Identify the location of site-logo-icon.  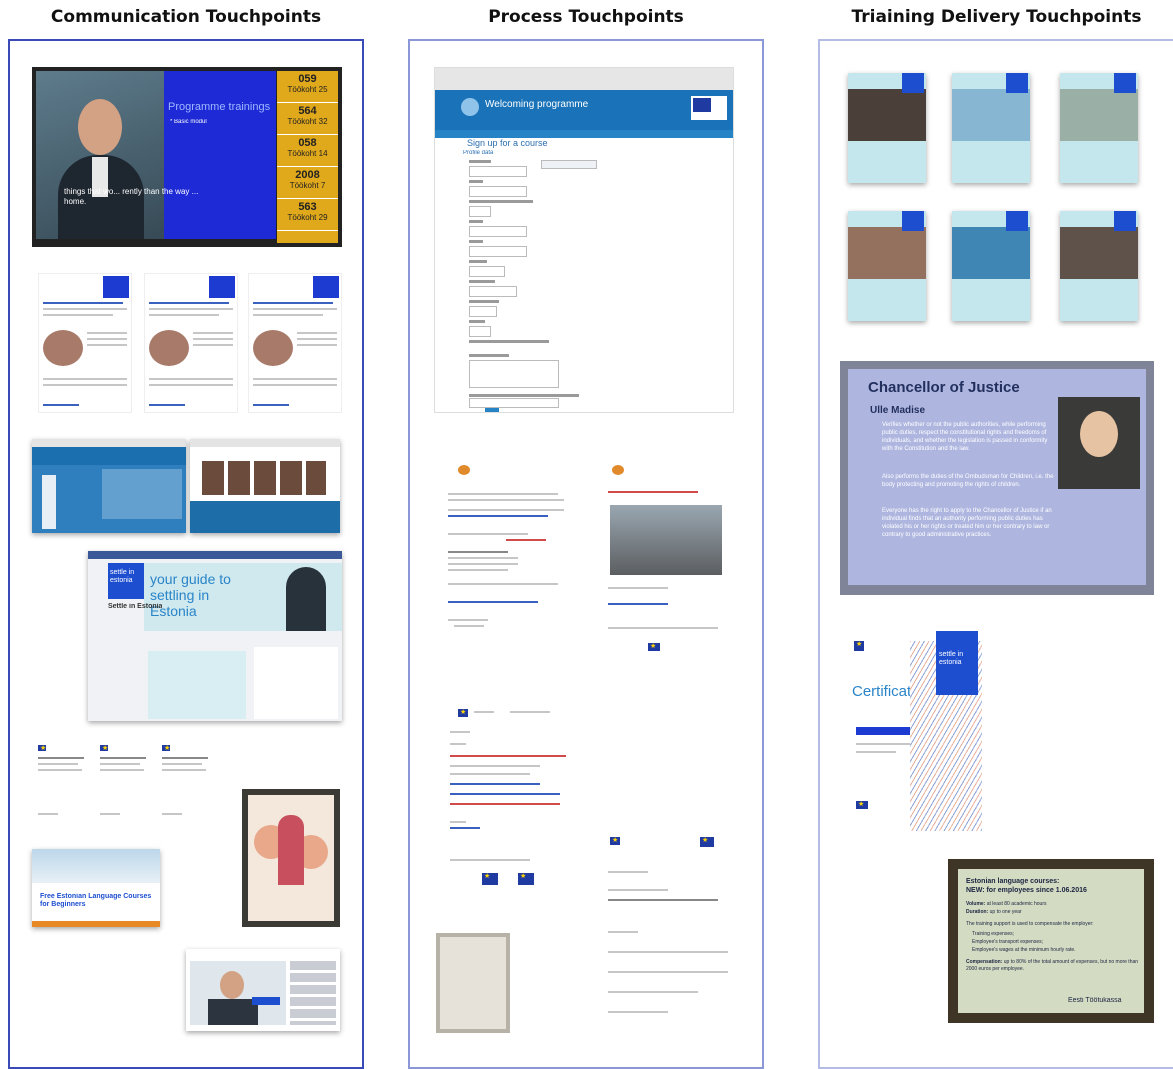
(470, 107).